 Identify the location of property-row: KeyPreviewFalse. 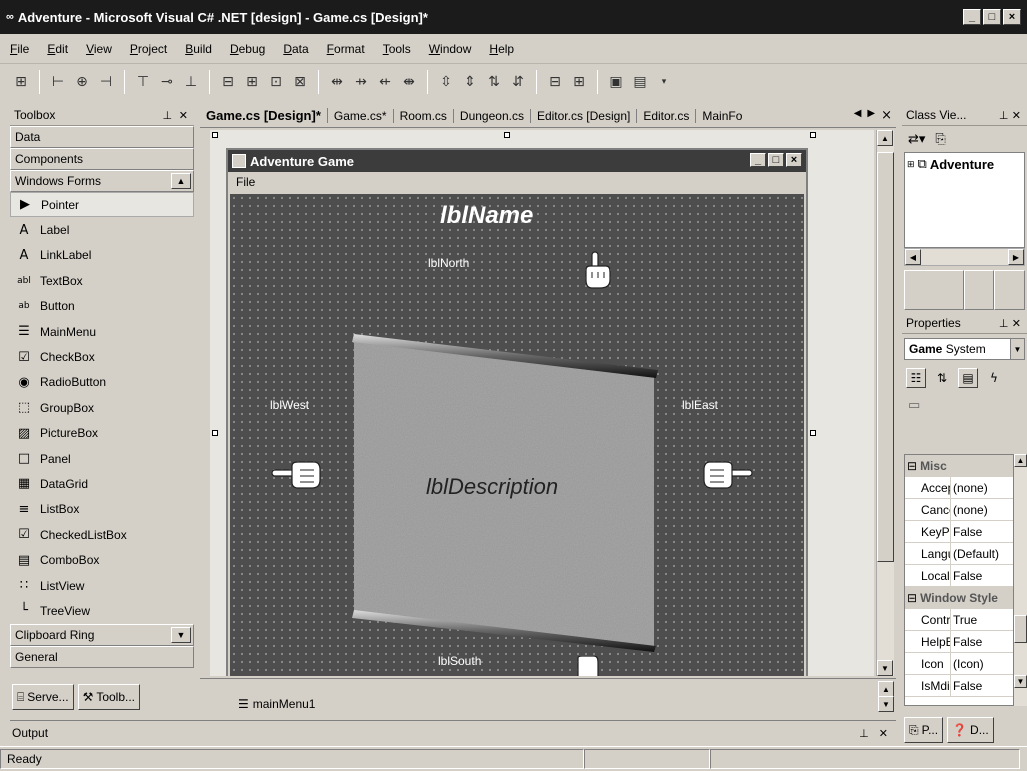
(959, 532).